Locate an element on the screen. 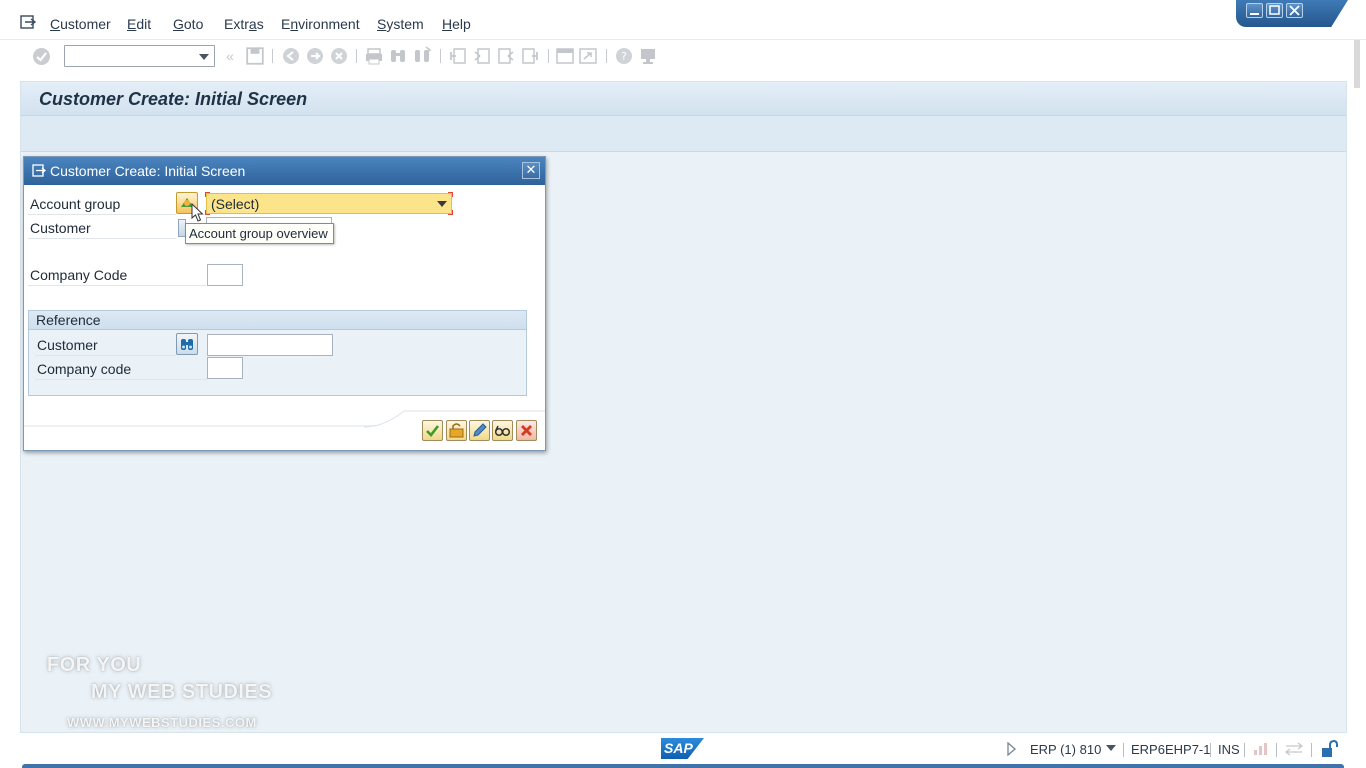 The width and height of the screenshot is (1366, 768). tooltip: Account group overview is located at coordinates (259, 233).